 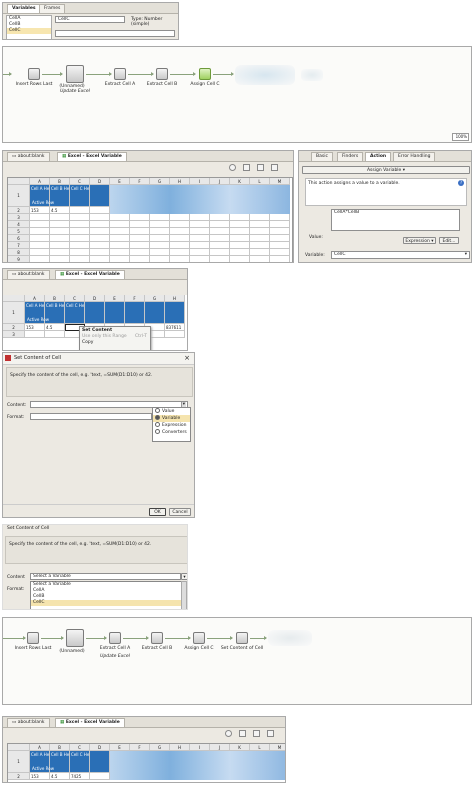 What do you see at coordinates (460, 137) in the screenshot?
I see `zoom-control: 100%` at bounding box center [460, 137].